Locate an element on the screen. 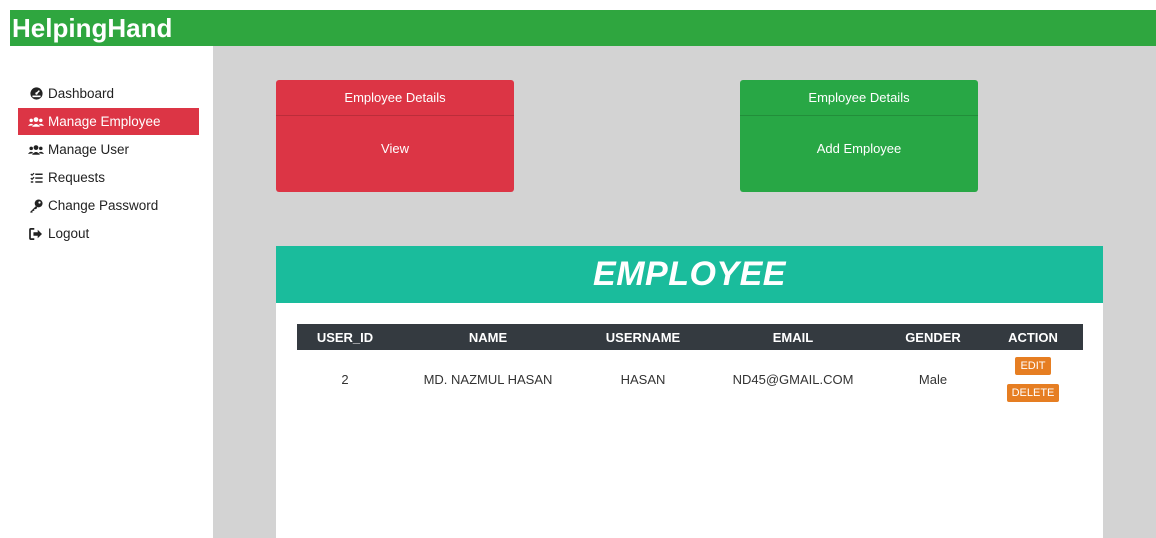  brand-logo: HelpingHand is located at coordinates (92, 28).